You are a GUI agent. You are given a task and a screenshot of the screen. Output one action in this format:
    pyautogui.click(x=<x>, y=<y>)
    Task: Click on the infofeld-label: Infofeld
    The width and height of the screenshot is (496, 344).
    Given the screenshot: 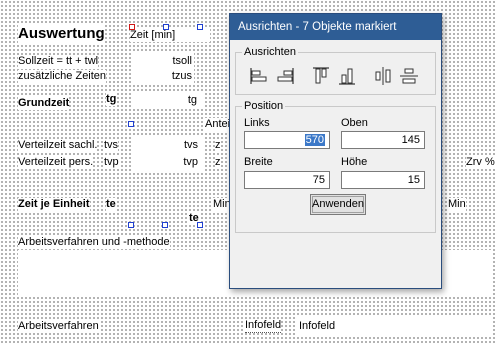 What is the action you would take?
    pyautogui.click(x=263, y=326)
    